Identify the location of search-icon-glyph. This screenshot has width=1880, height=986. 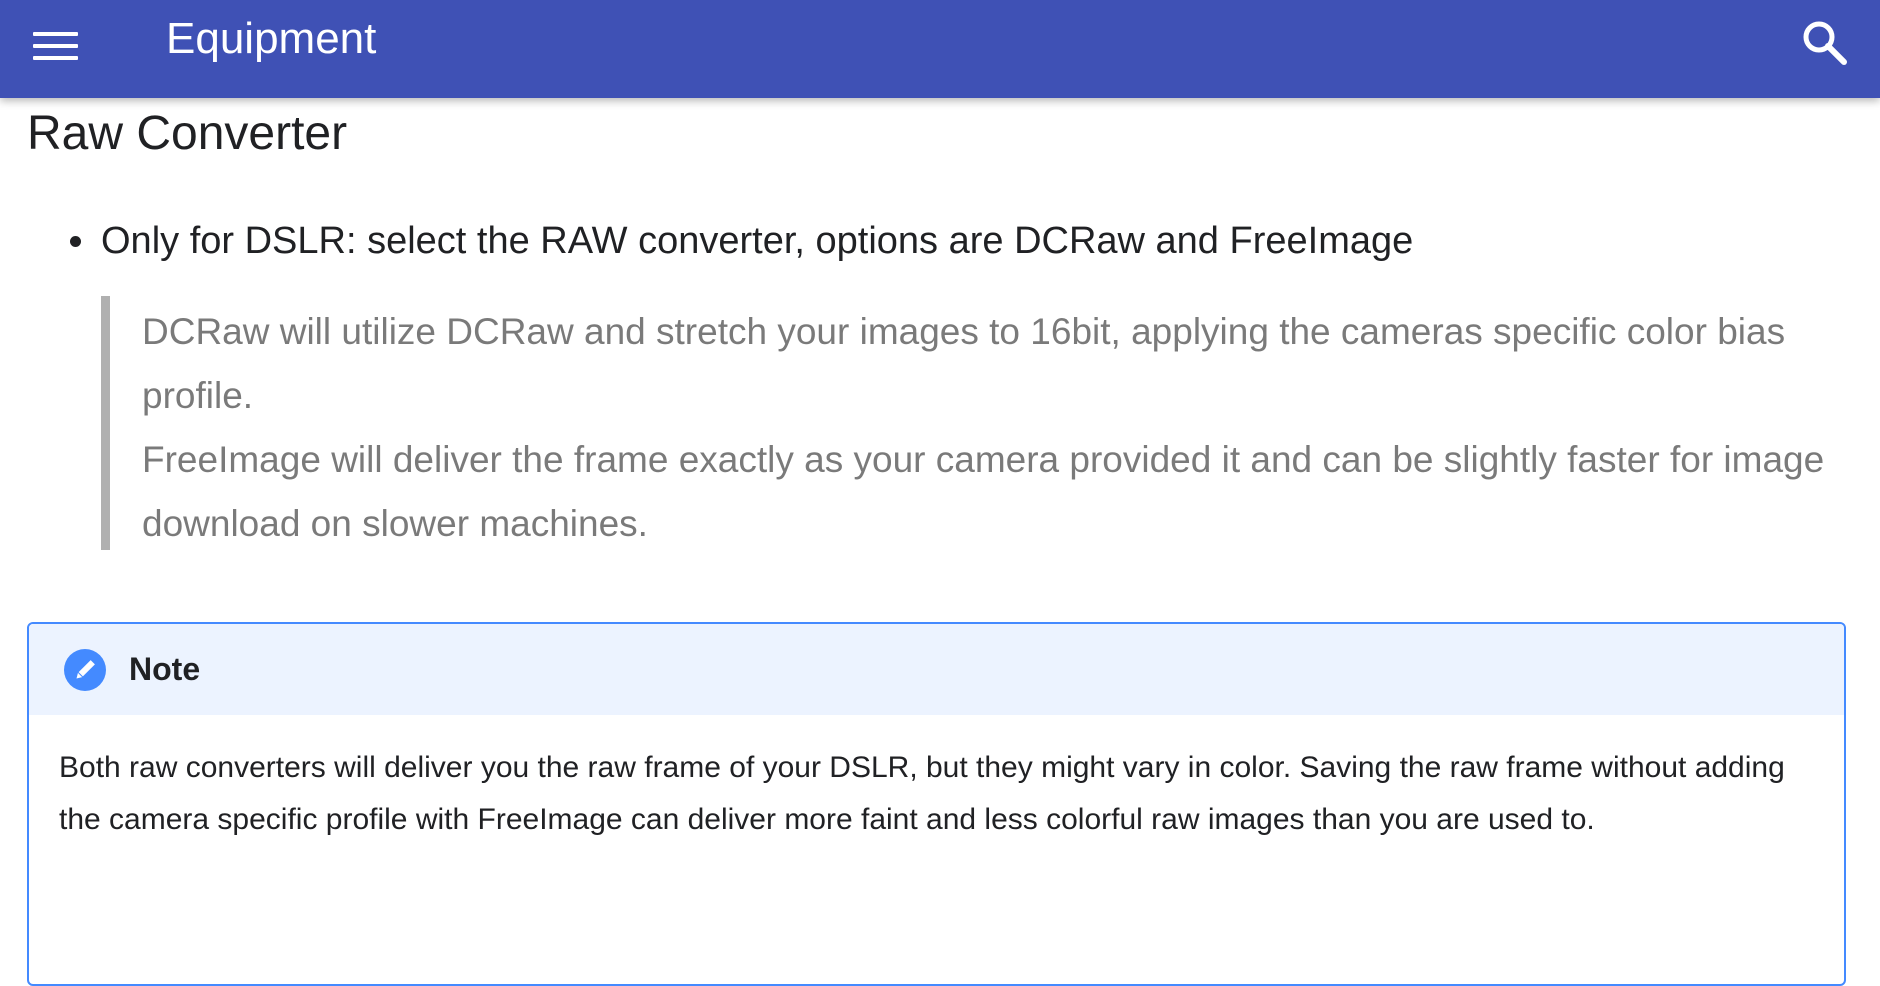
(1825, 43).